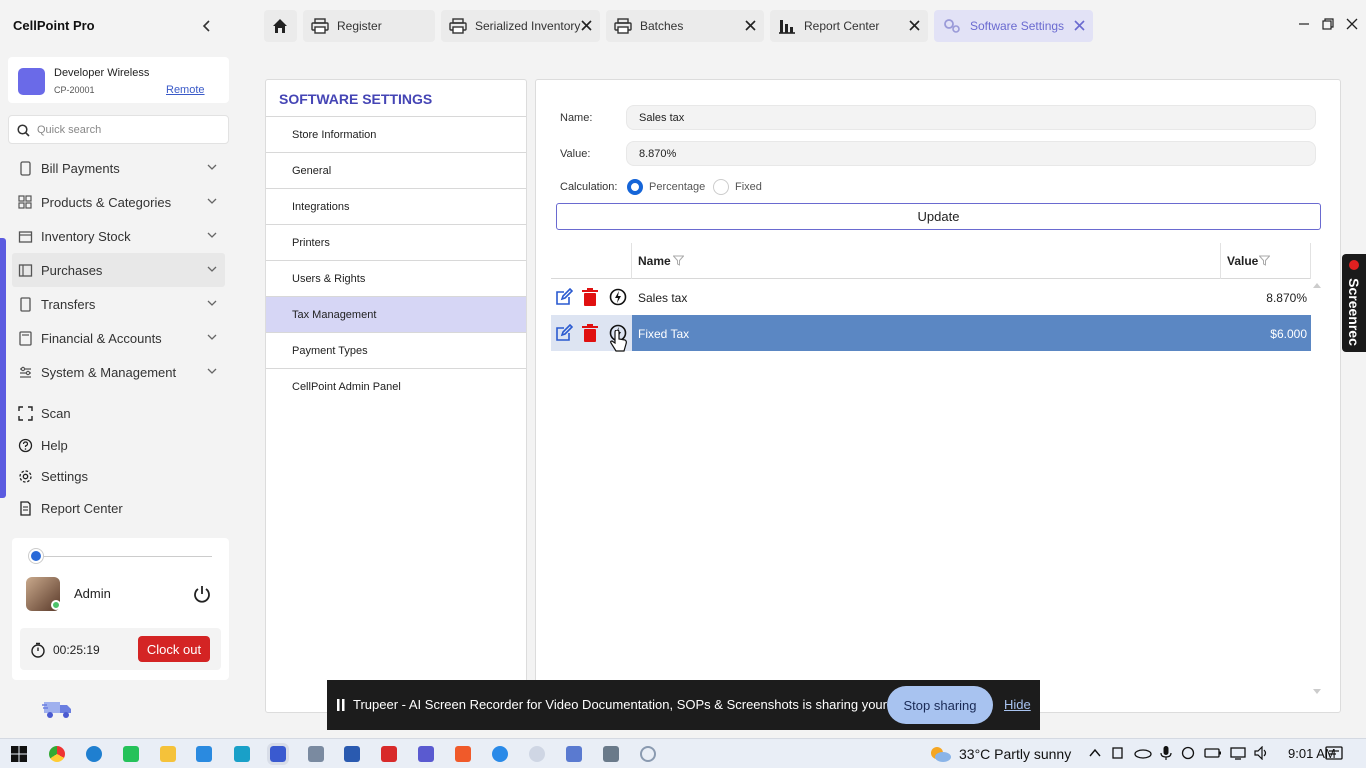 This screenshot has height=768, width=1366. I want to click on sidebar-item-scan: Scan, so click(118, 414).